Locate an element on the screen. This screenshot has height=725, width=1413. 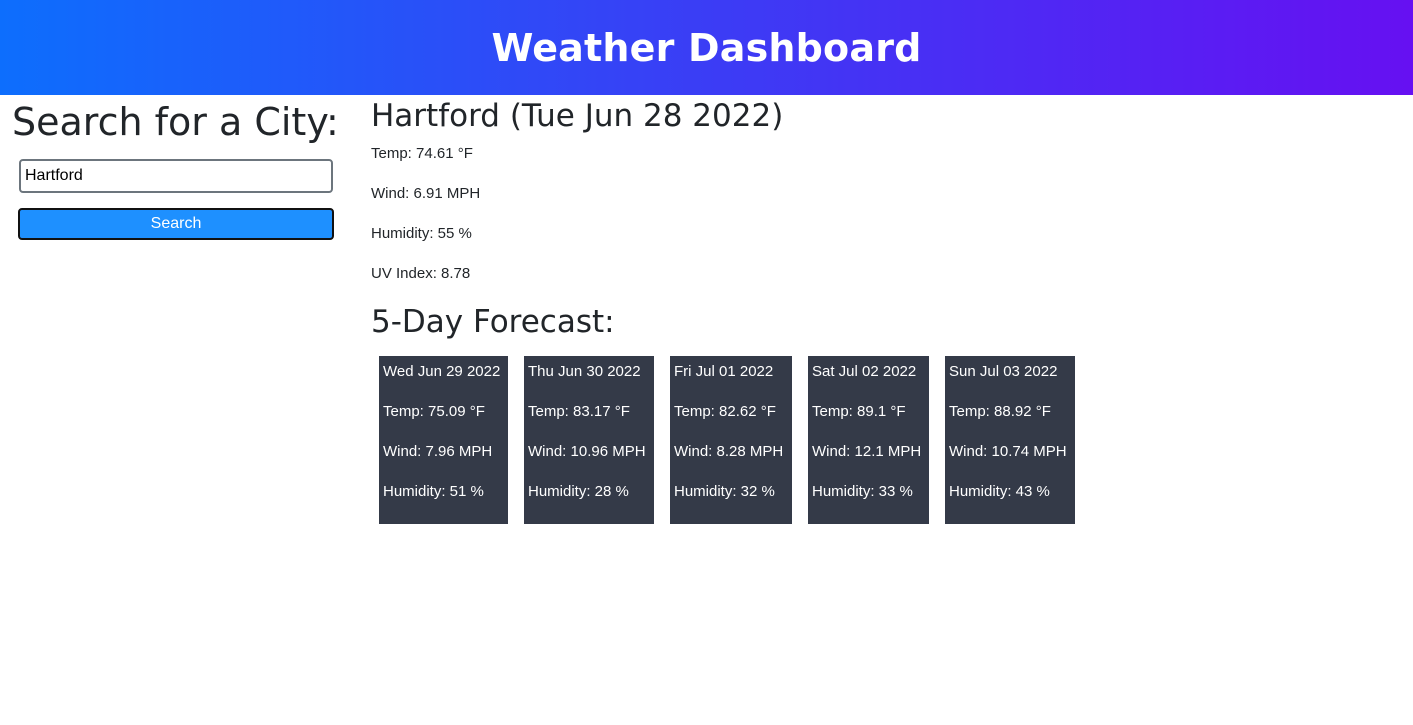
forecast-humidity: Humidity: 28 % is located at coordinates (578, 491).